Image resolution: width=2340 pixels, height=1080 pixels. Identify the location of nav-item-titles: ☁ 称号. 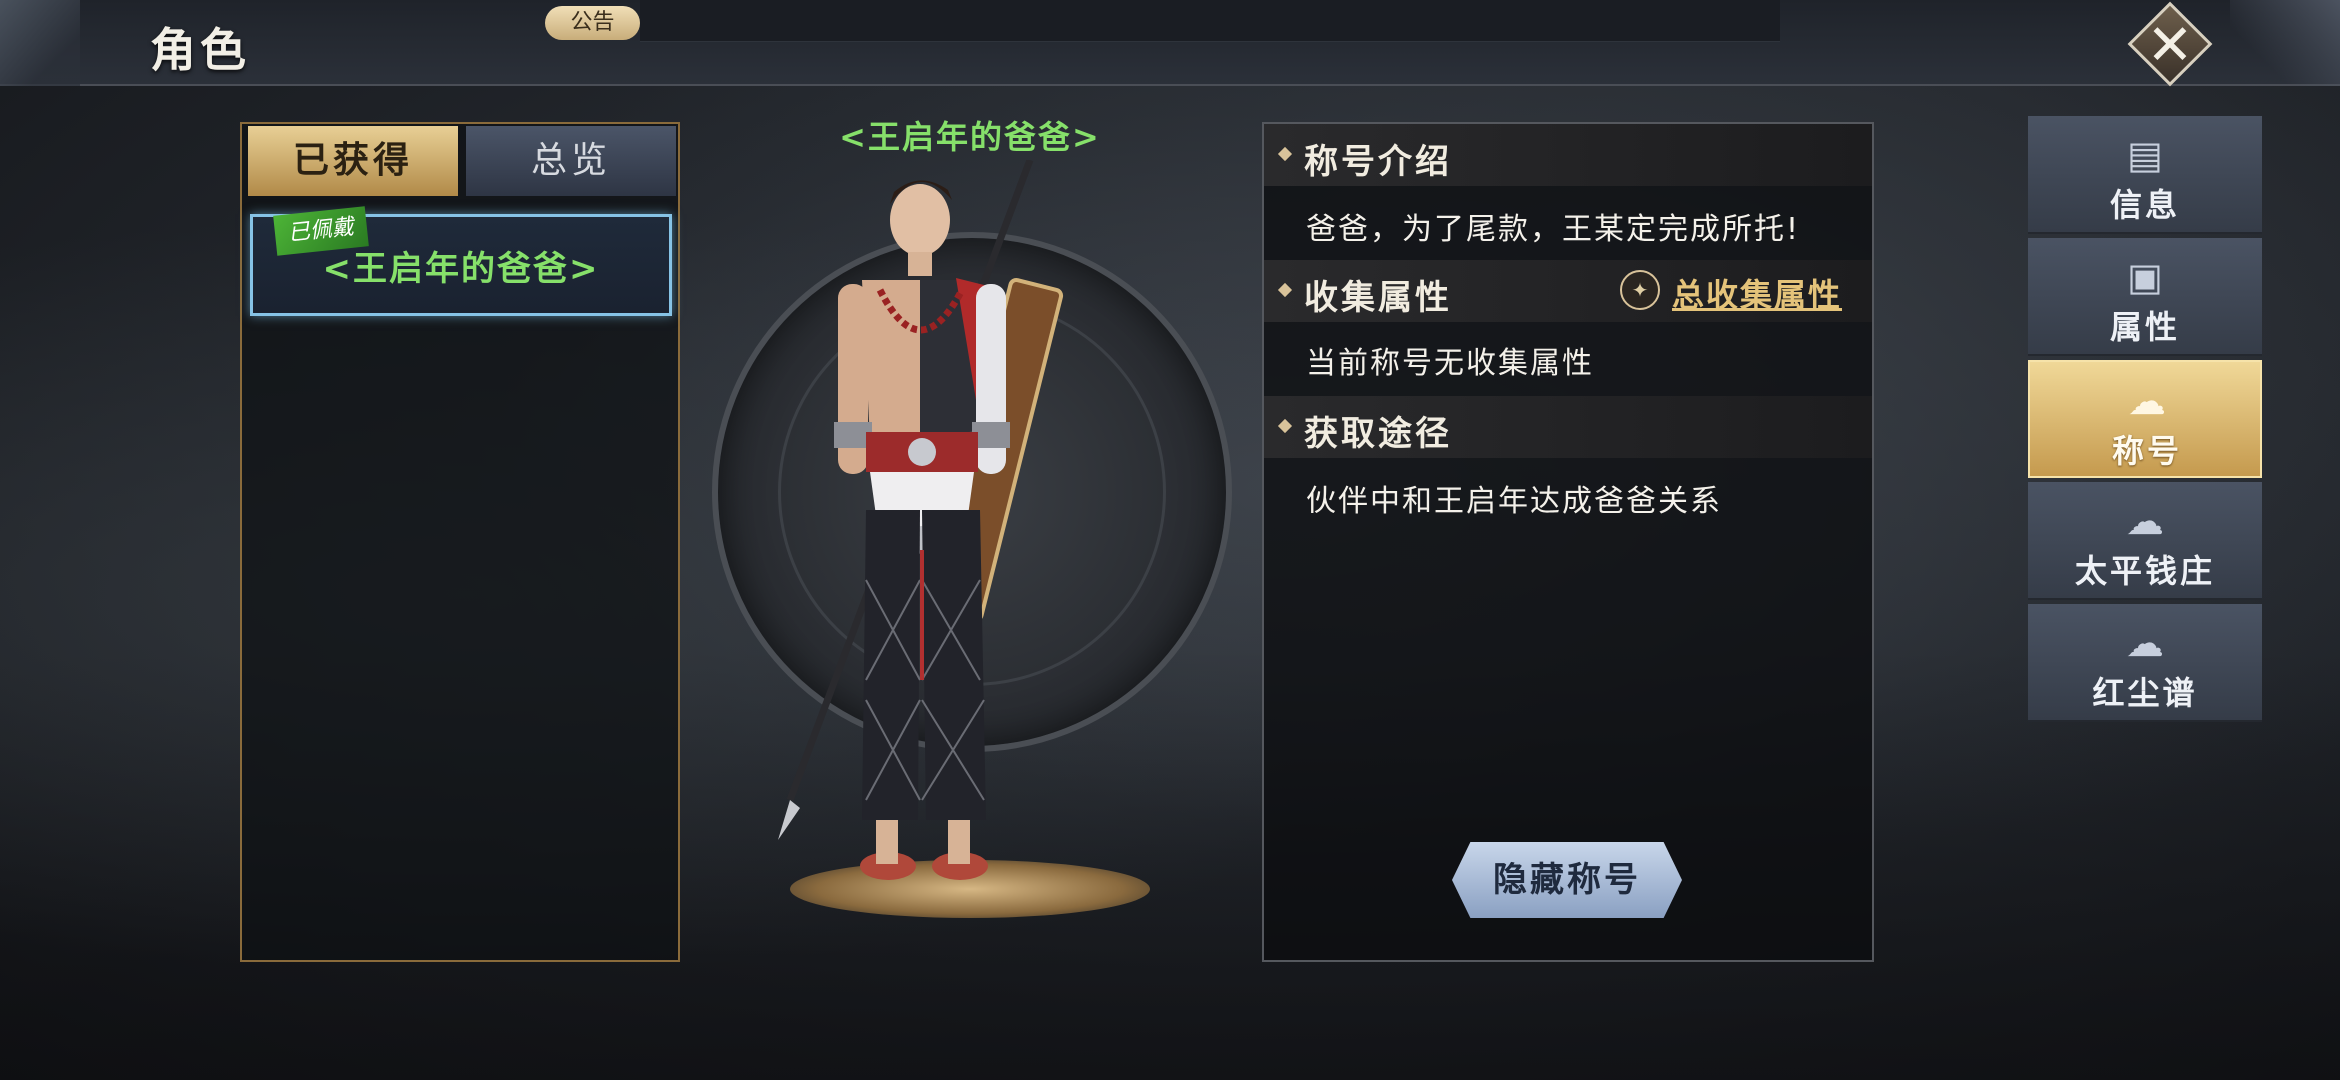
(2145, 419).